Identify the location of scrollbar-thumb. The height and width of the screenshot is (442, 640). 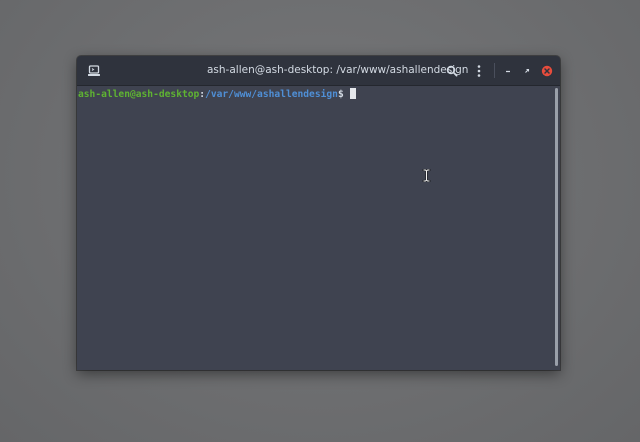
(556, 227).